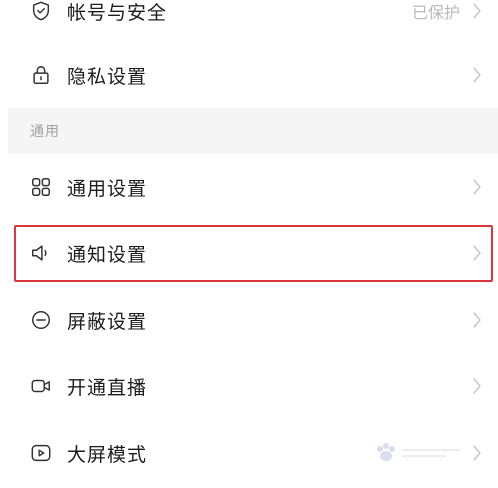 The height and width of the screenshot is (488, 498). Describe the element at coordinates (418, 453) in the screenshot. I see `watermark-logo` at that location.